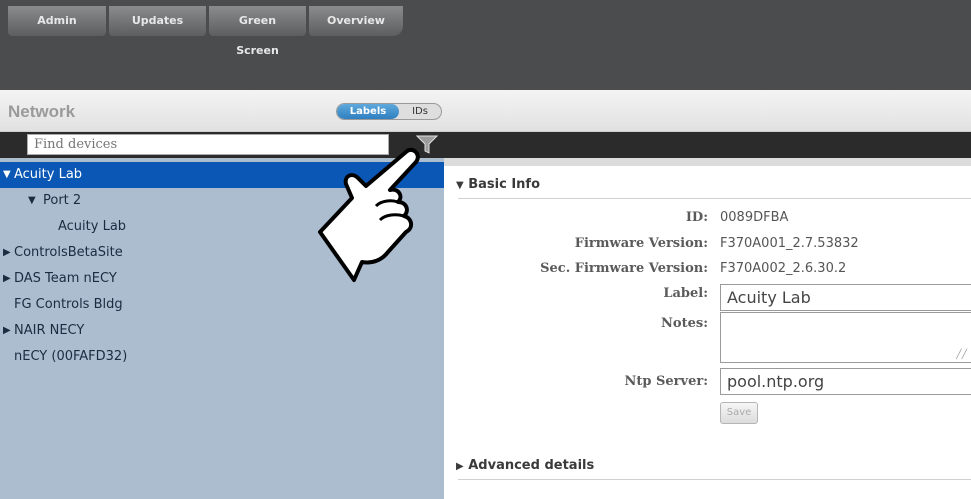  Describe the element at coordinates (368, 111) in the screenshot. I see `labels-toggle-button: Labels` at that location.